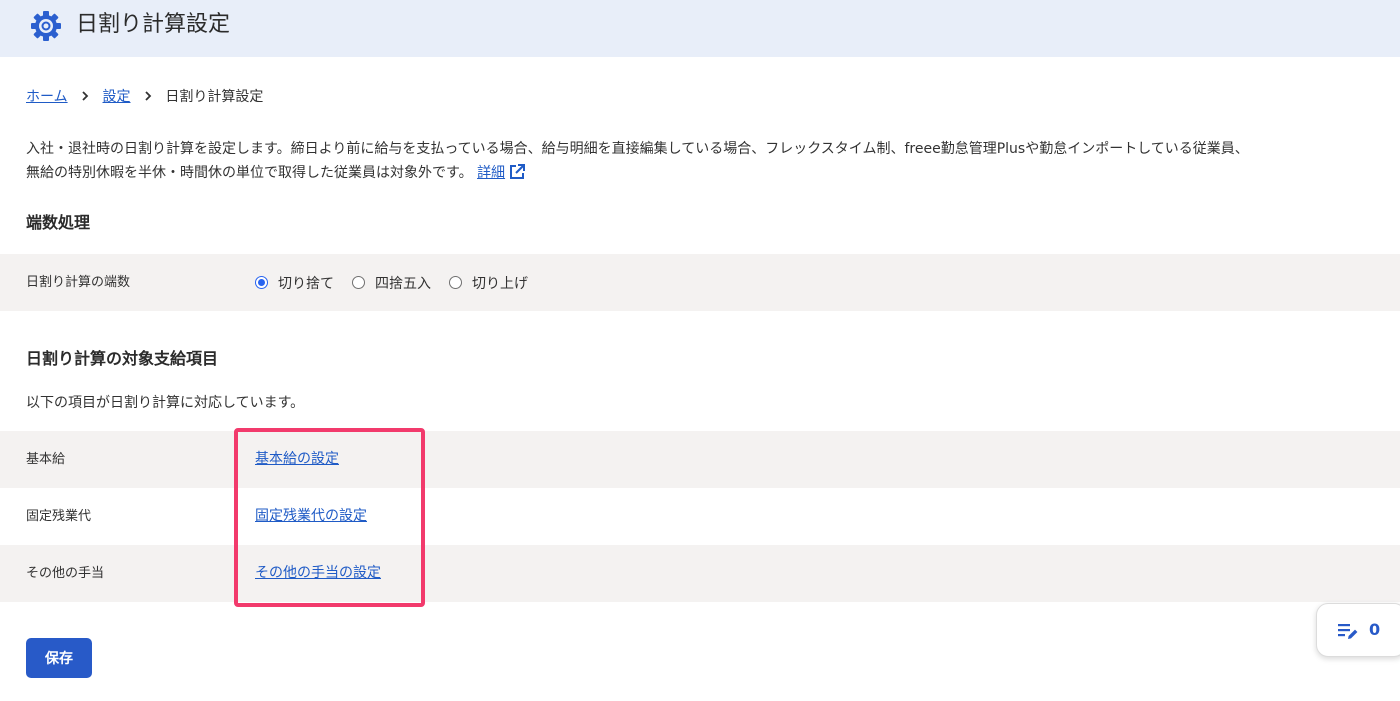  I want to click on breadcrumb-current: 日割り計算設定, so click(214, 97).